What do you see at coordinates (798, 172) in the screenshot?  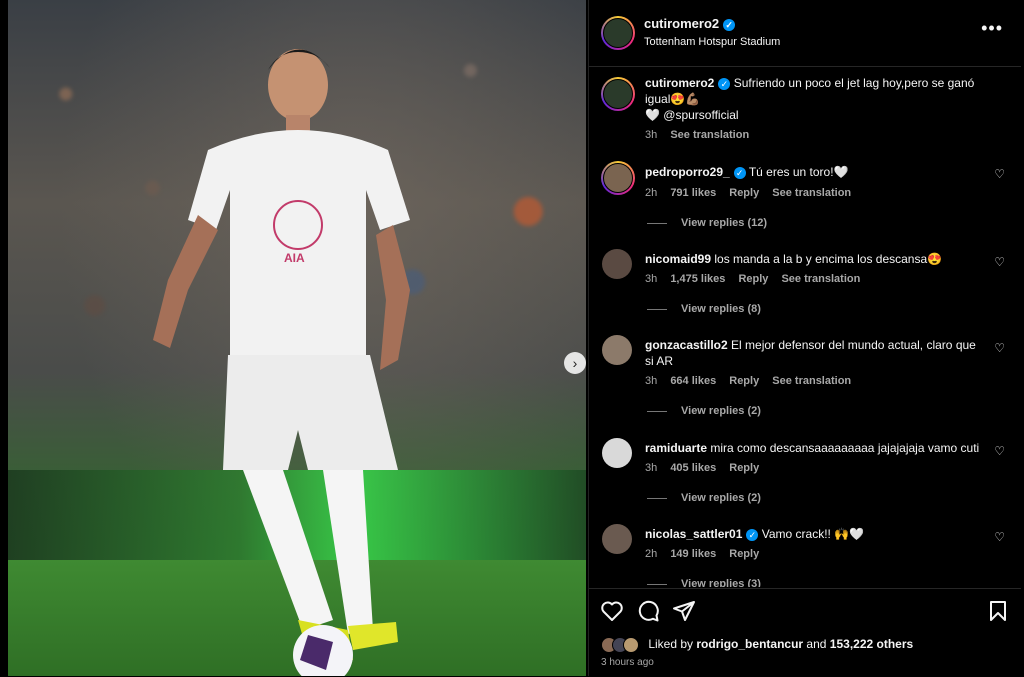 I see `comment-text: Tú eres un toro!🤍` at bounding box center [798, 172].